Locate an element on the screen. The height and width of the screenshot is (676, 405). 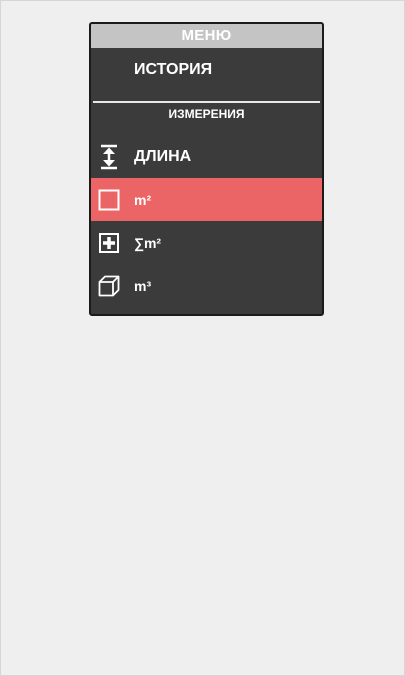
menu-item-label: ДЛИНА is located at coordinates (163, 156).